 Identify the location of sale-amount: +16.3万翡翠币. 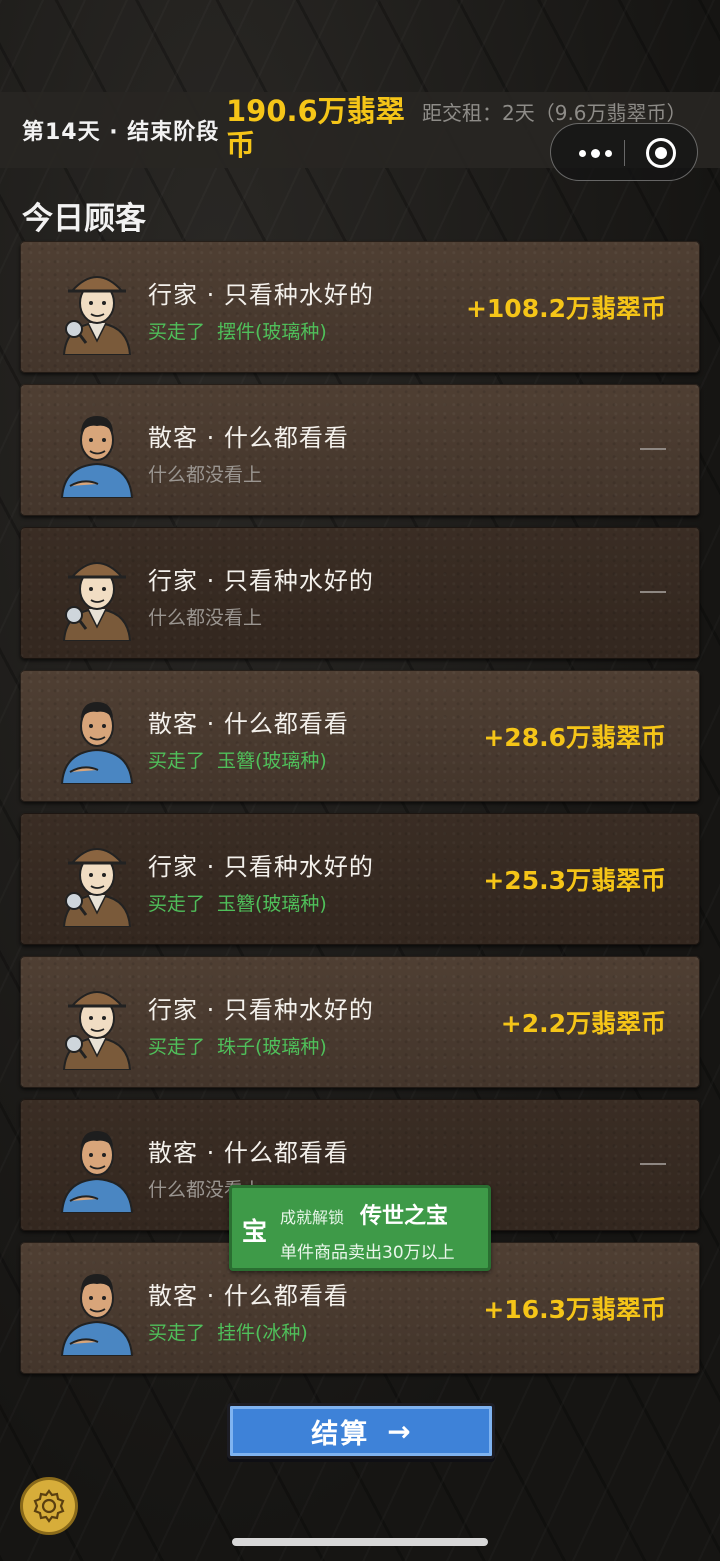
(574, 1309).